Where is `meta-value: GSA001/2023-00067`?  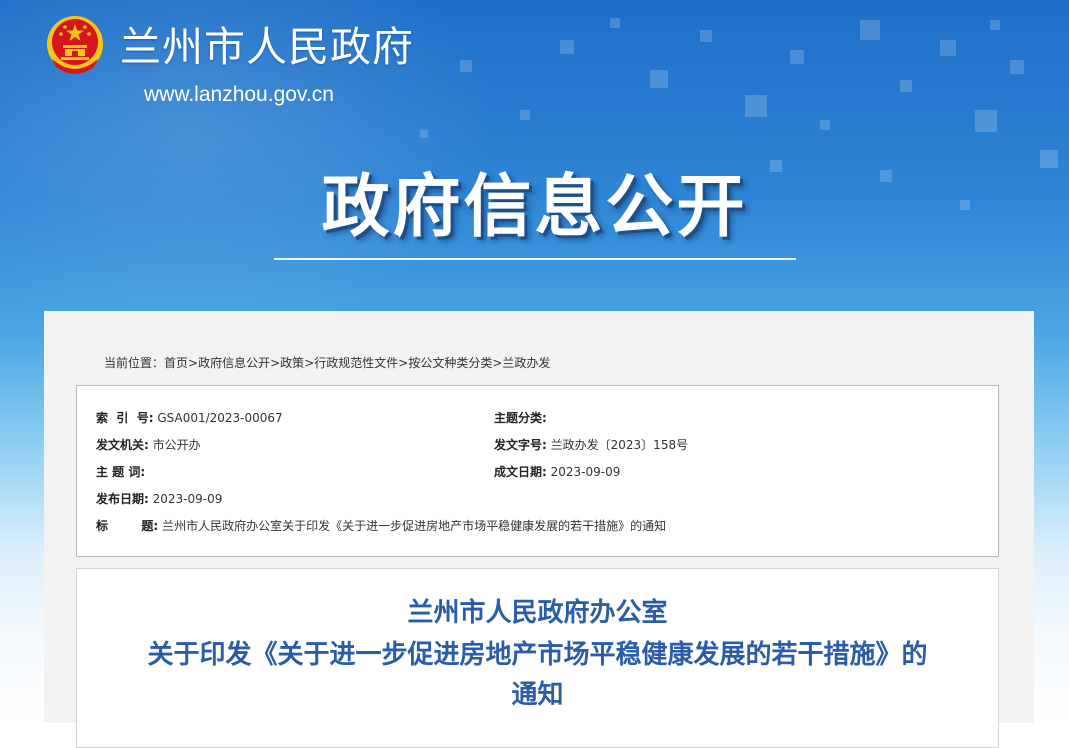 meta-value: GSA001/2023-00067 is located at coordinates (220, 418).